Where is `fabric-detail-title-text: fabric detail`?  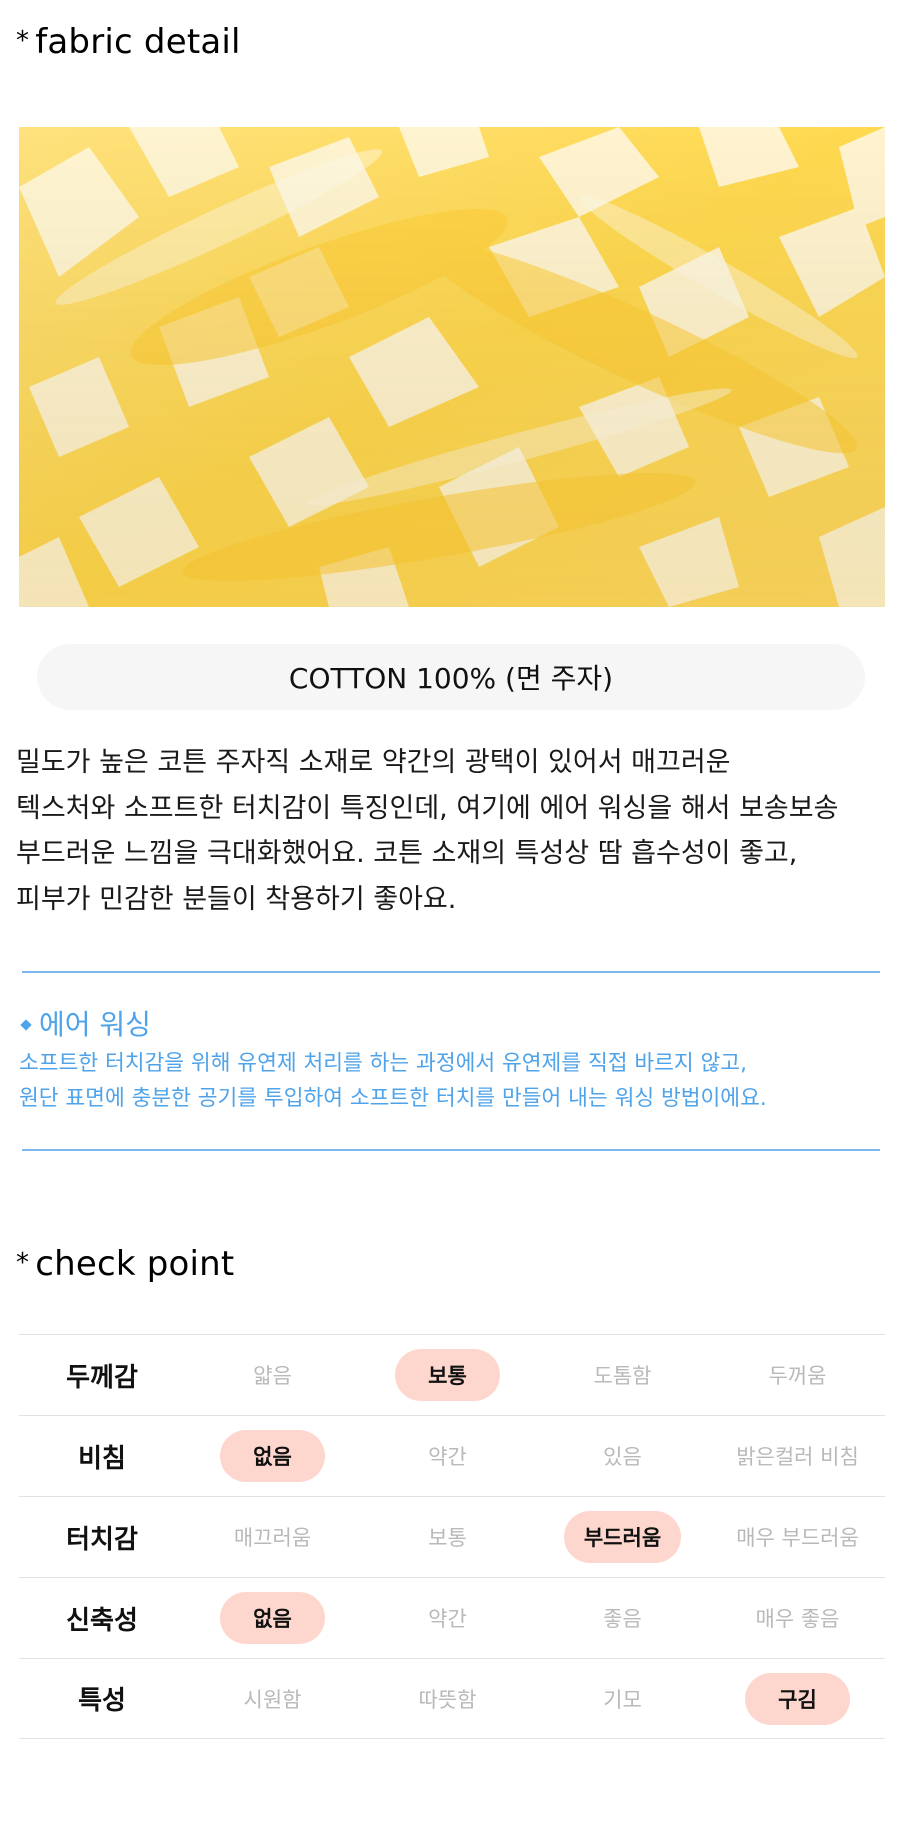
fabric-detail-title-text: fabric detail is located at coordinates (138, 42).